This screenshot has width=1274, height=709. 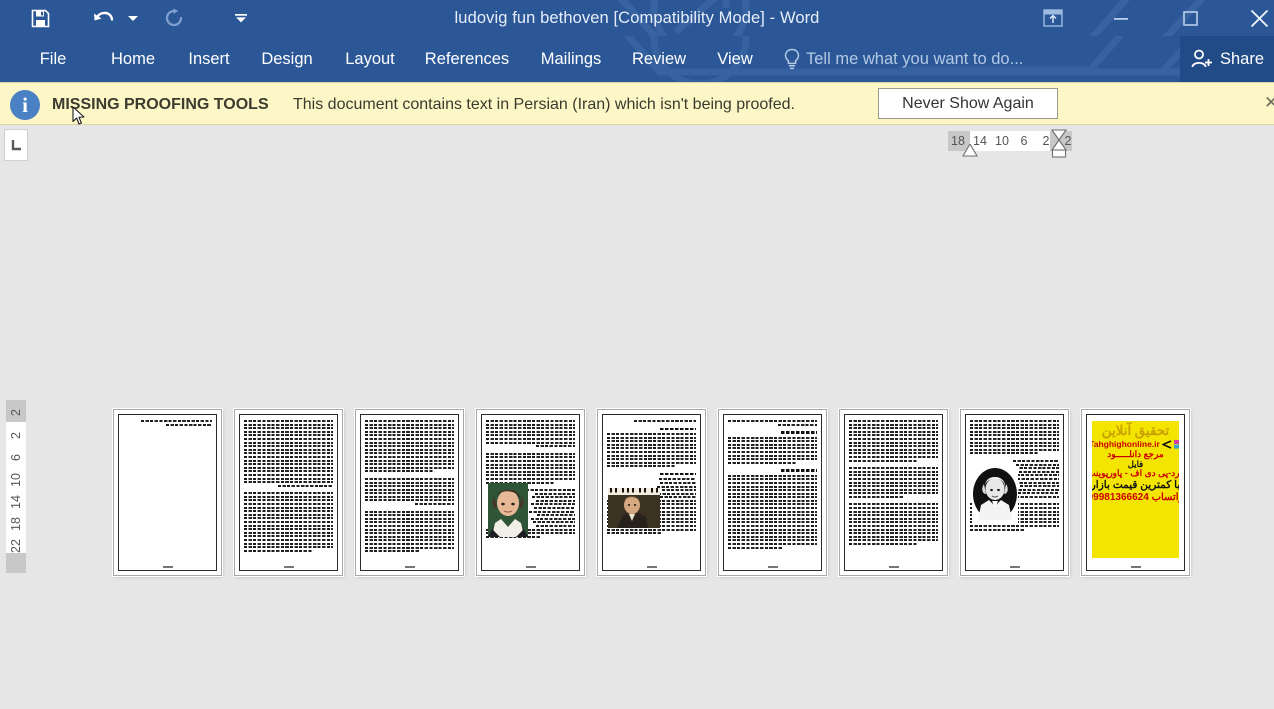 What do you see at coordinates (1176, 444) in the screenshot?
I see `social-icons` at bounding box center [1176, 444].